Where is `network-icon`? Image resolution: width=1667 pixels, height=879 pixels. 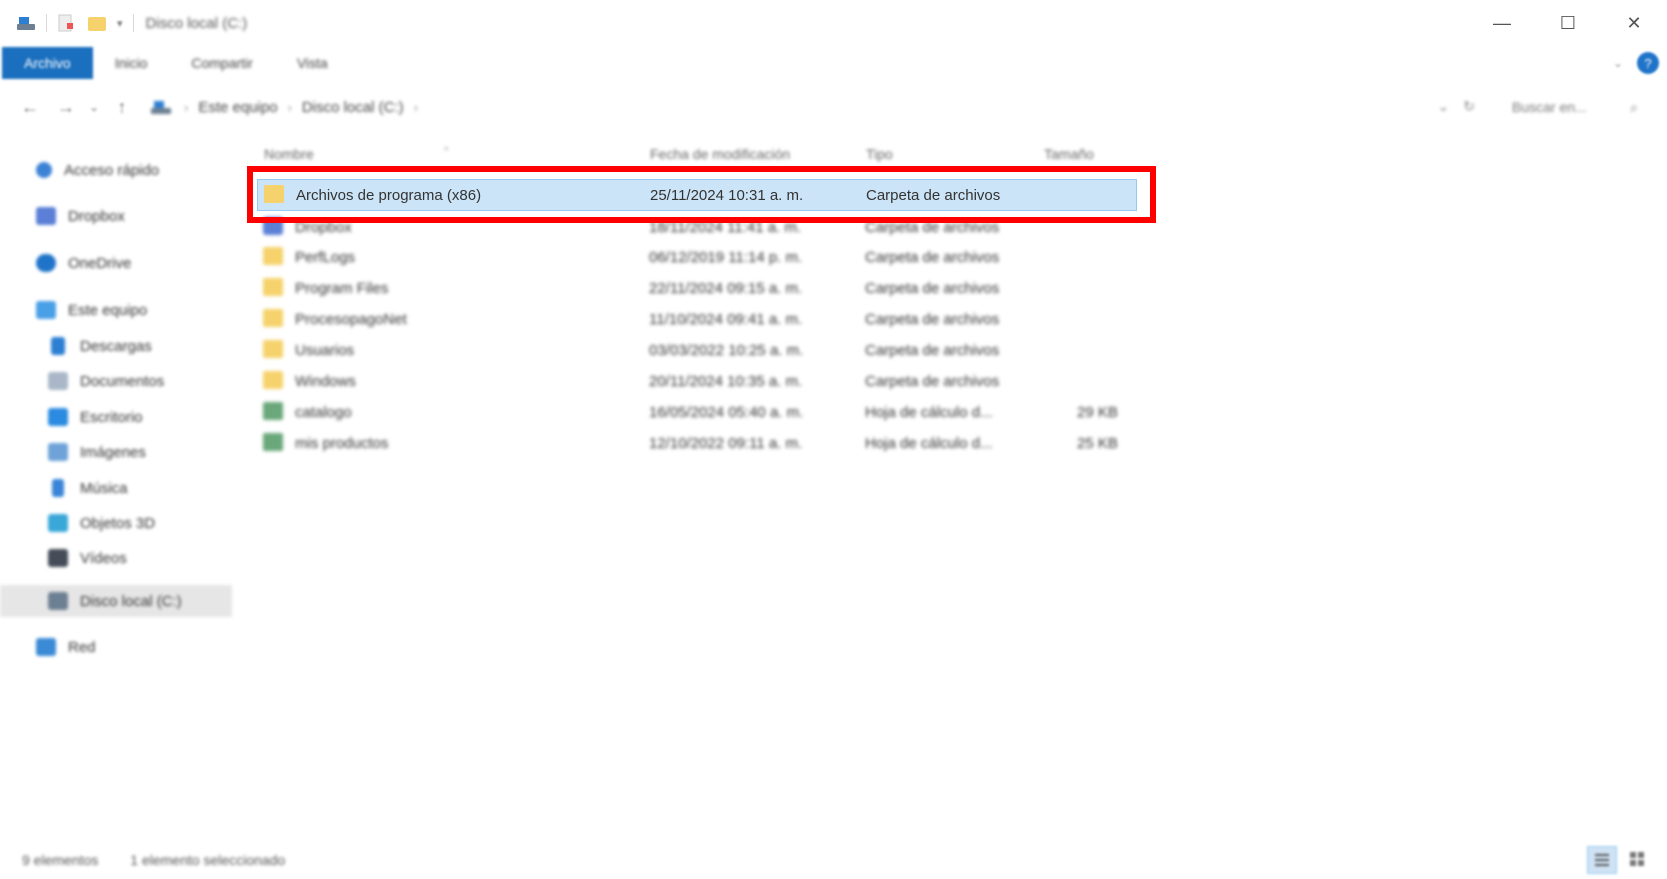
network-icon is located at coordinates (46, 647).